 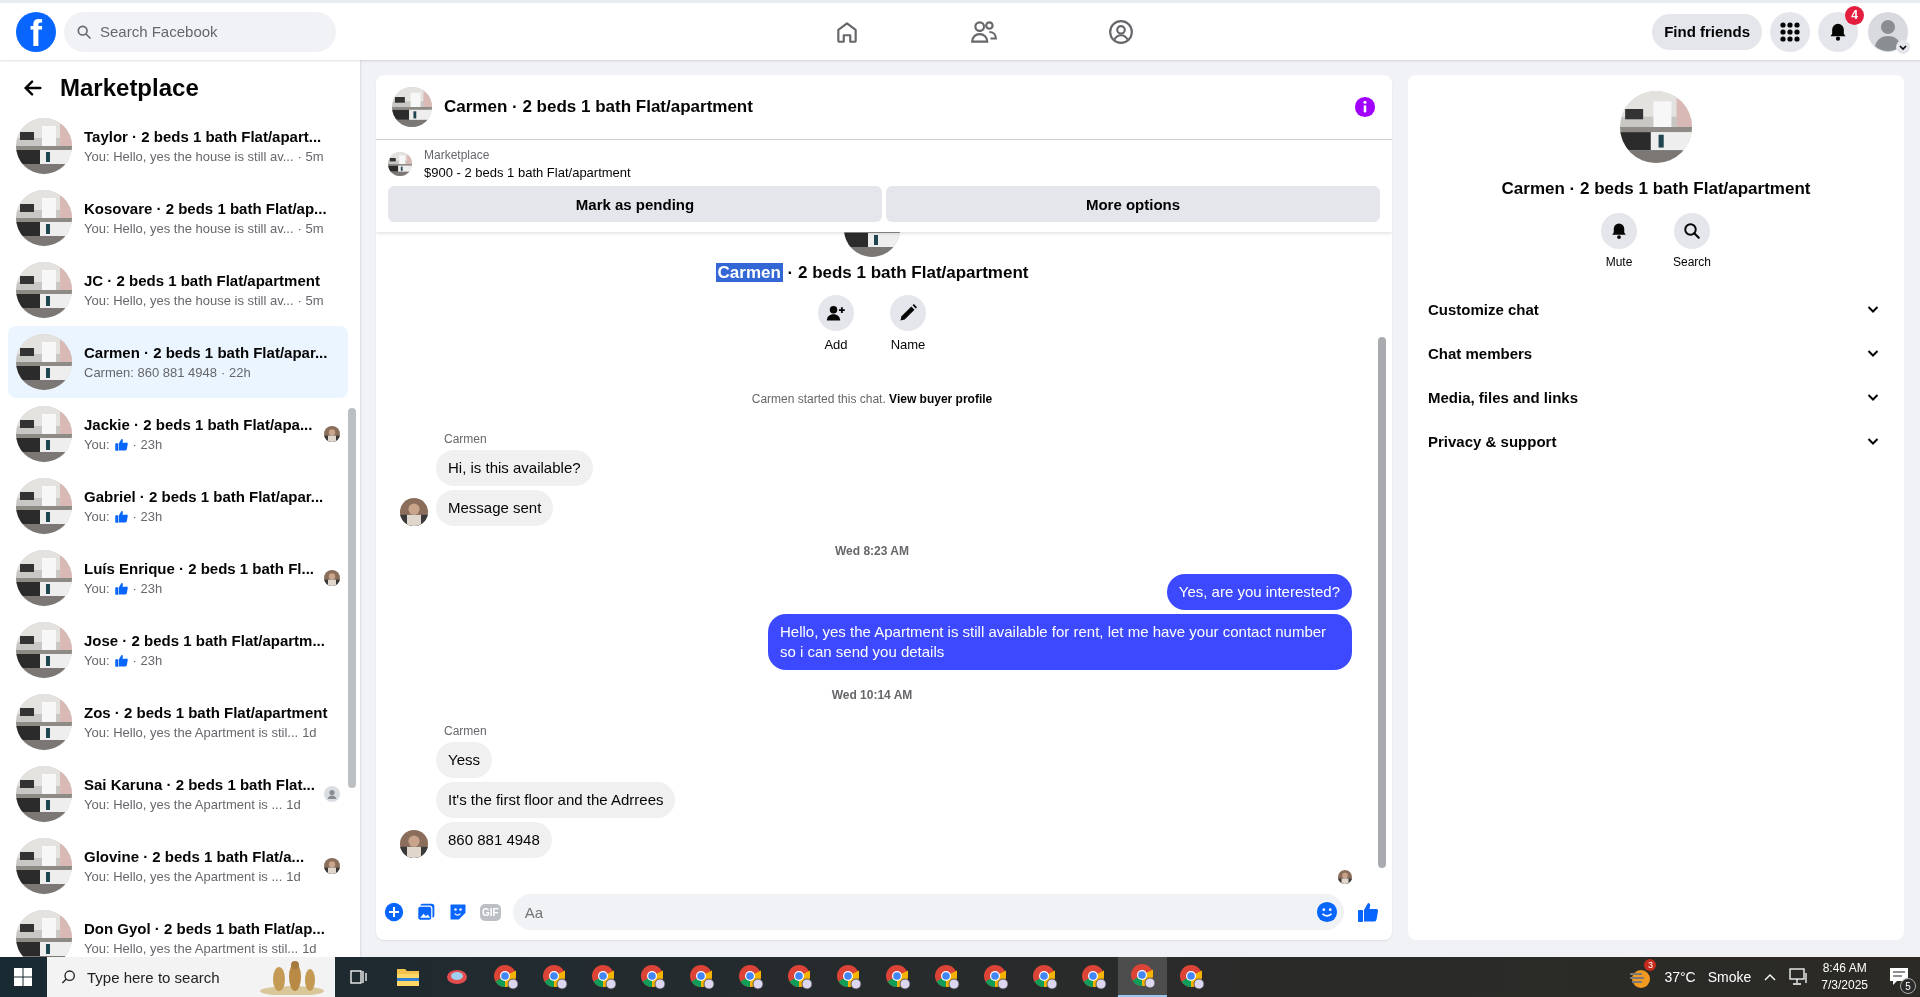 I want to click on profile-circle-icon, so click(x=1121, y=31).